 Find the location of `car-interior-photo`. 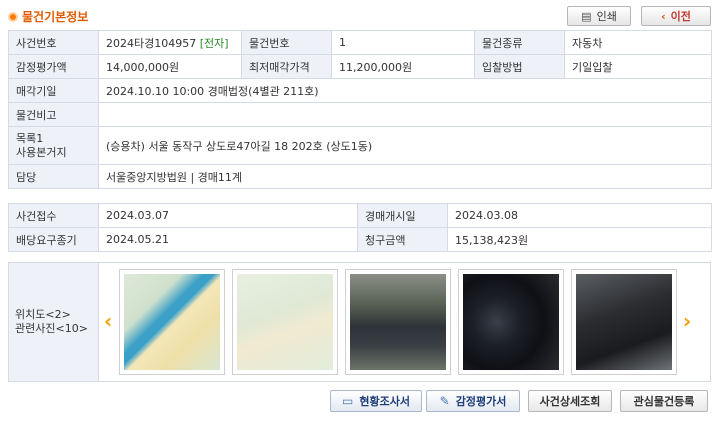

car-interior-photo is located at coordinates (624, 322).